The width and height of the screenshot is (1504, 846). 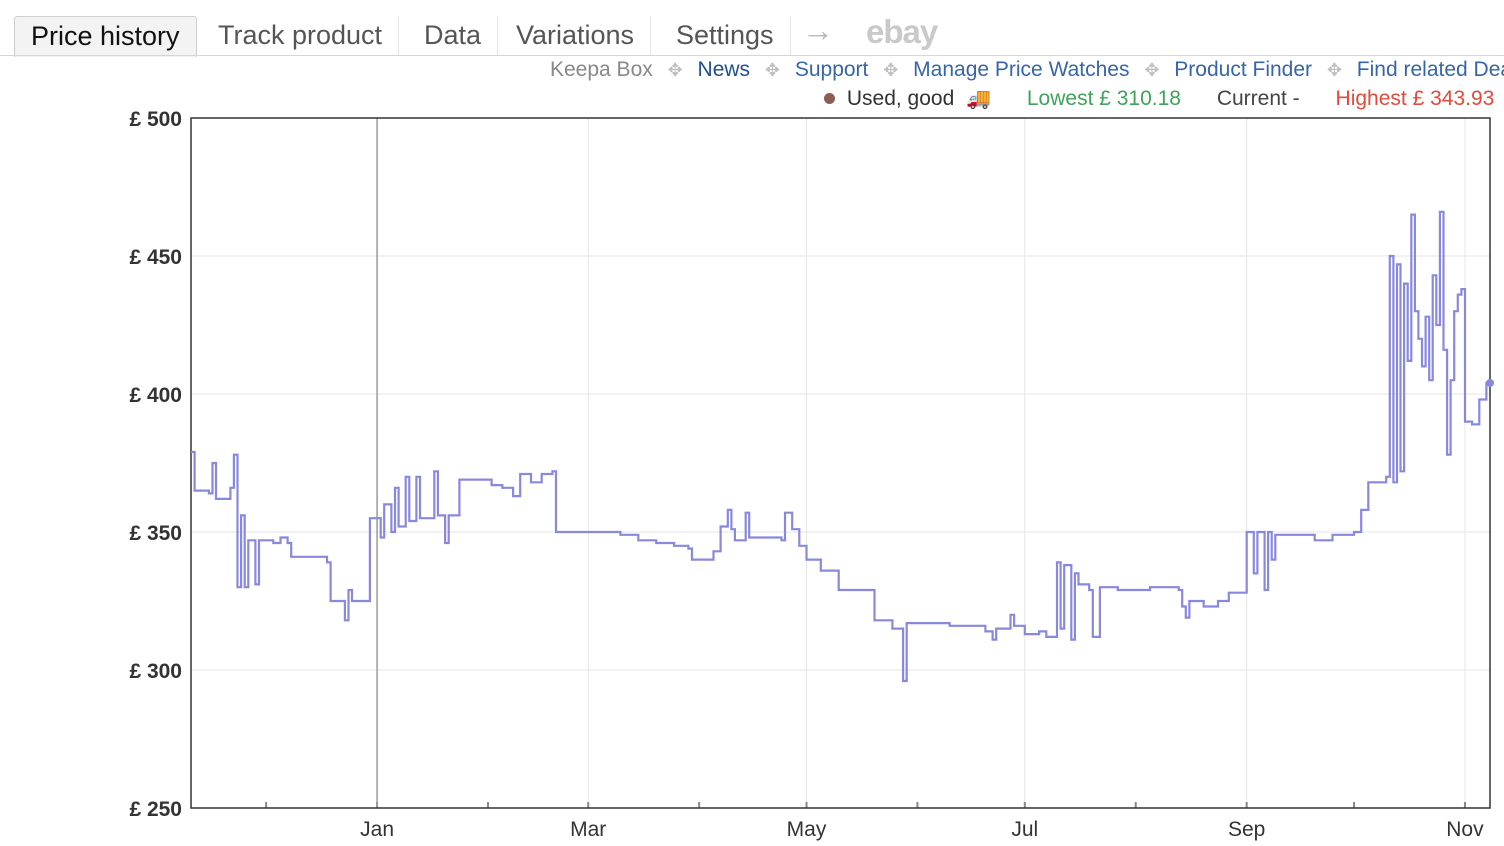 I want to click on x-tick-label: Mar, so click(x=588, y=829).